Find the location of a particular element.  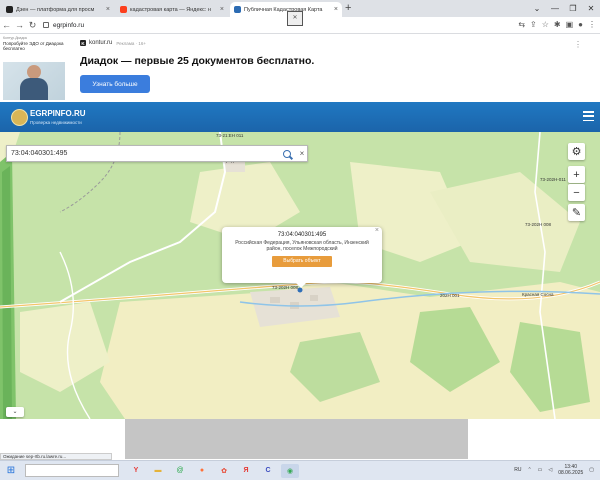

ad-tagline: Попробуйте ЭДО от Диадока бесплатно is located at coordinates (33, 46).